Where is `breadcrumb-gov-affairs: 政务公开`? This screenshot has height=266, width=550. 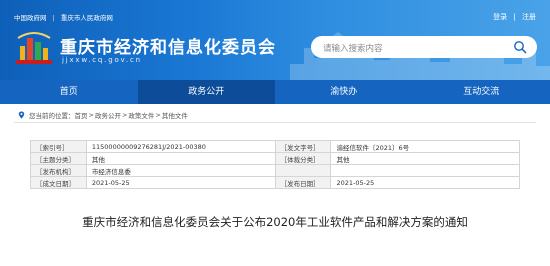
breadcrumb-gov-affairs: 政务公开 is located at coordinates (108, 115).